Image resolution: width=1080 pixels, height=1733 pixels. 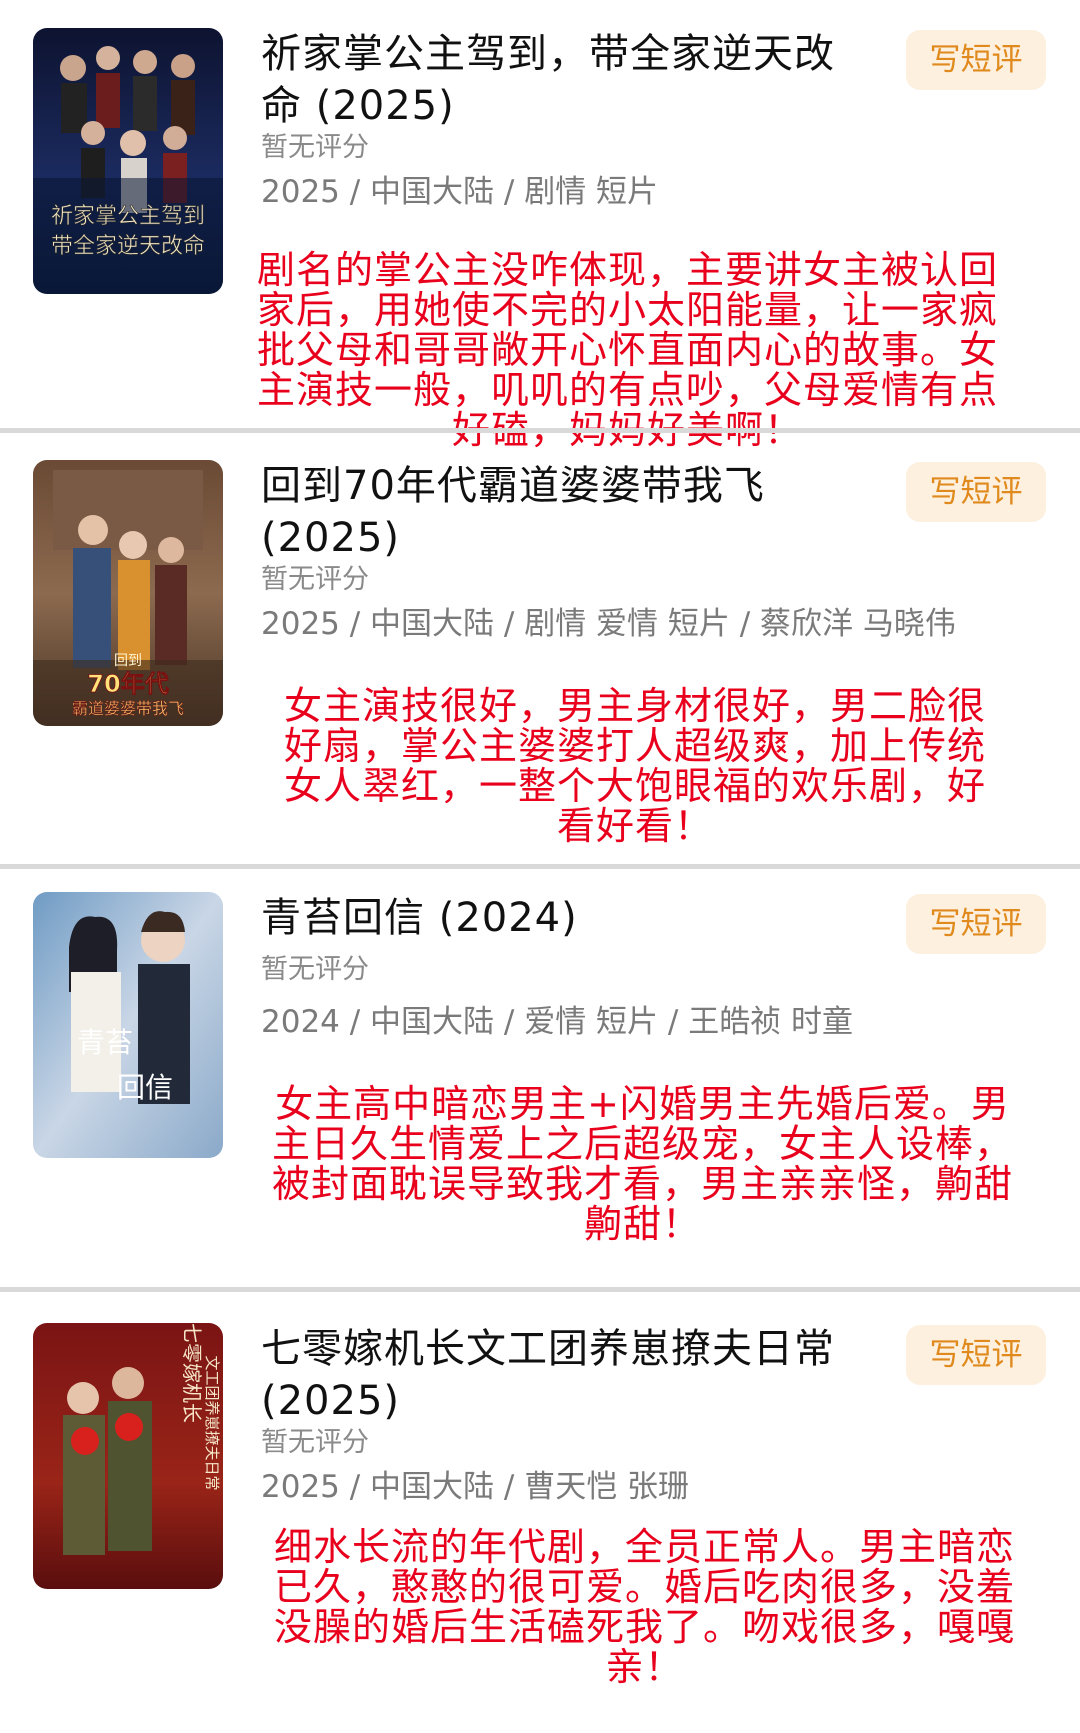 I want to click on drama-title: 祈家掌公主驾到，带全家逆天改命 (2025), so click(x=556, y=80).